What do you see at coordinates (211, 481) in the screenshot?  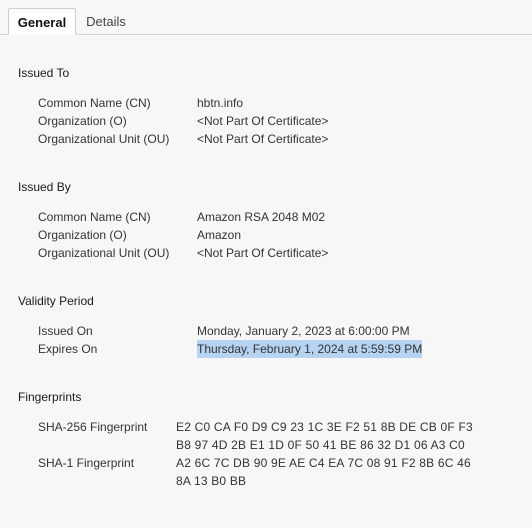 I see `sha1-value-line2: 8A 13 B0 BB` at bounding box center [211, 481].